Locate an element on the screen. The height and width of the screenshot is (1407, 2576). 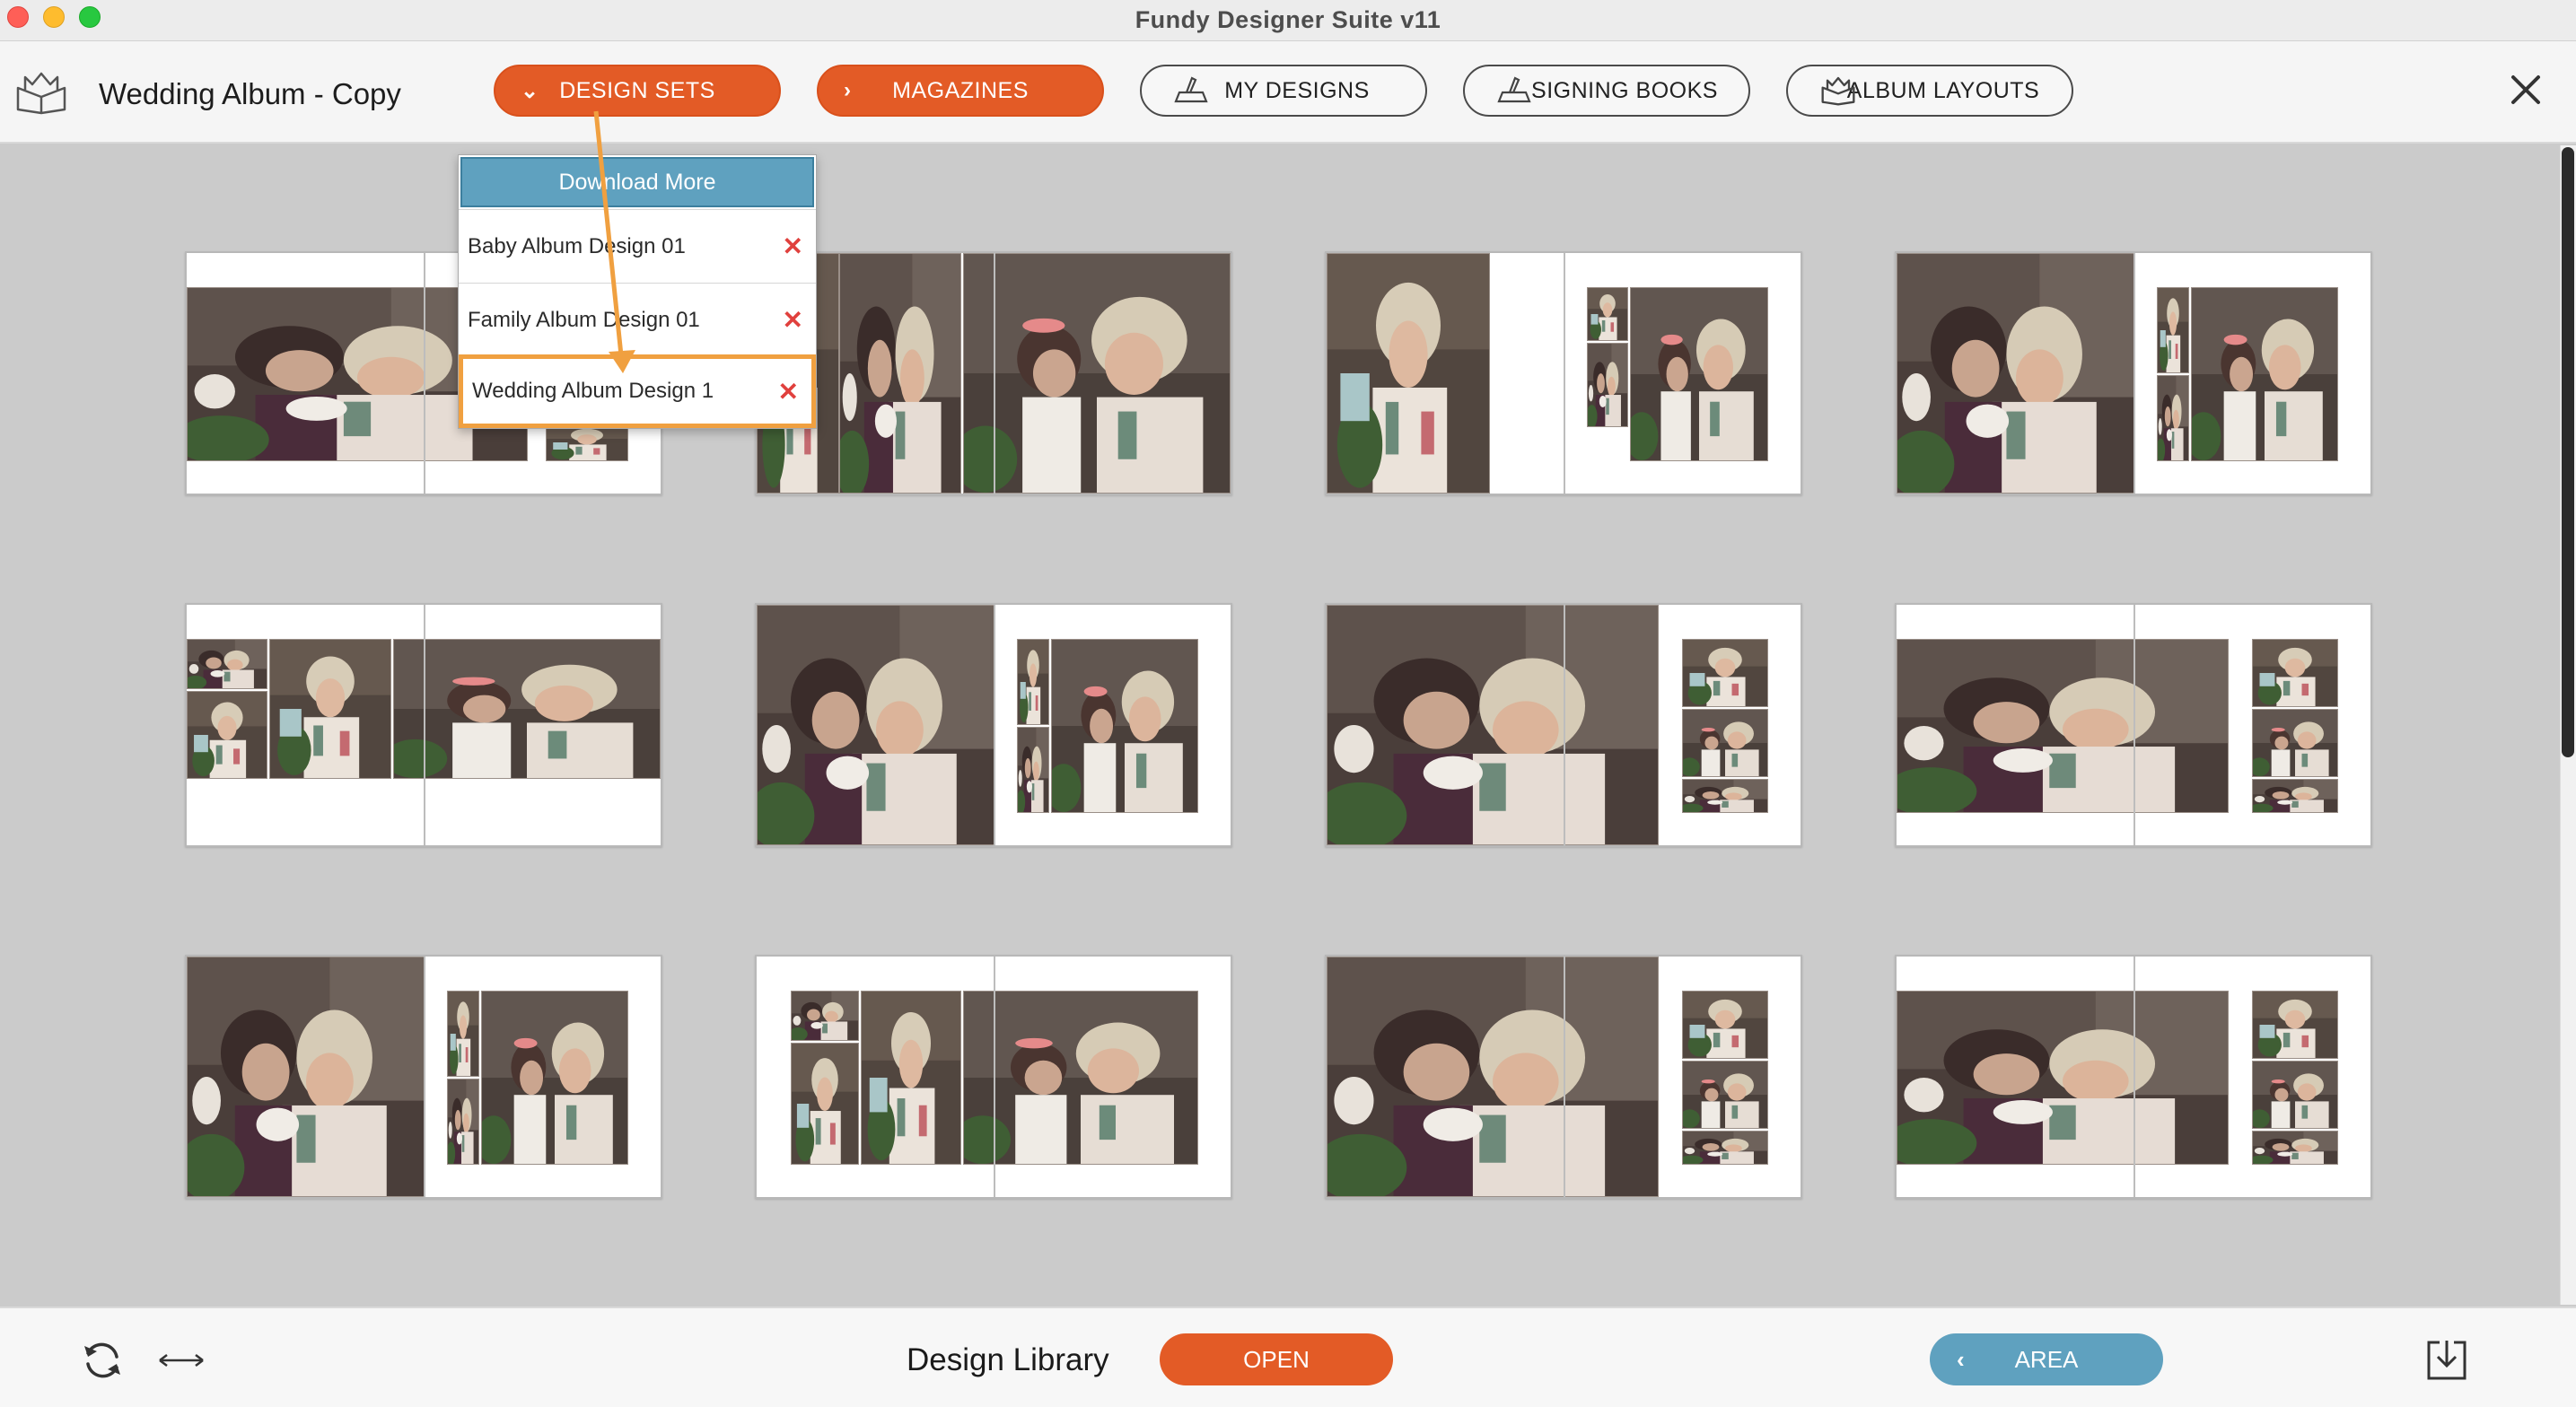
bottom-bar: Design Library OPEN ‹ AREA is located at coordinates (1288, 1357).